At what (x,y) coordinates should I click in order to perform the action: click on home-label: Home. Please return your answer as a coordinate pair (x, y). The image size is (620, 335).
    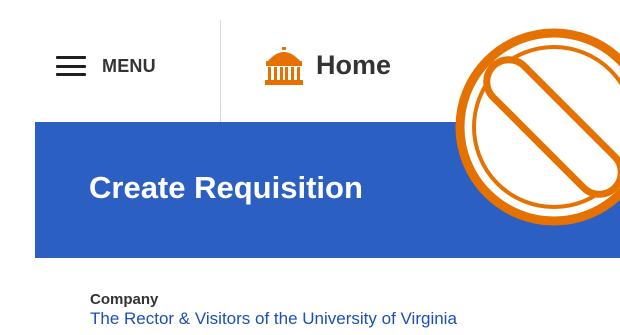
    Looking at the image, I should click on (354, 64).